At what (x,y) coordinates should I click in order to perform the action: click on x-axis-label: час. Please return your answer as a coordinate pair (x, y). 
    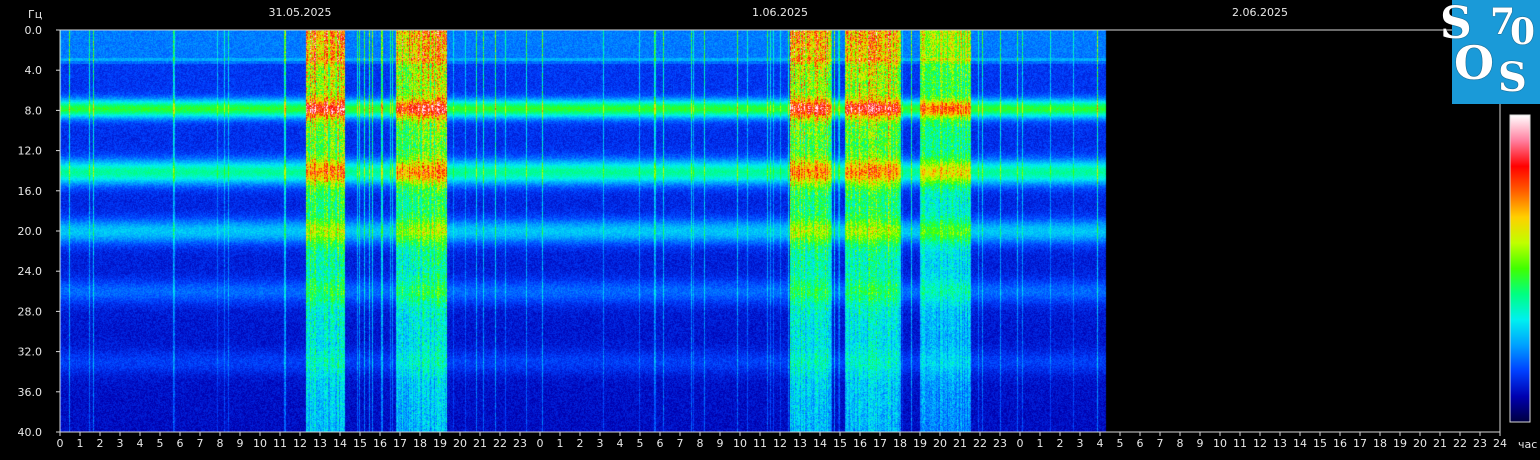
    Looking at the image, I should click on (1527, 444).